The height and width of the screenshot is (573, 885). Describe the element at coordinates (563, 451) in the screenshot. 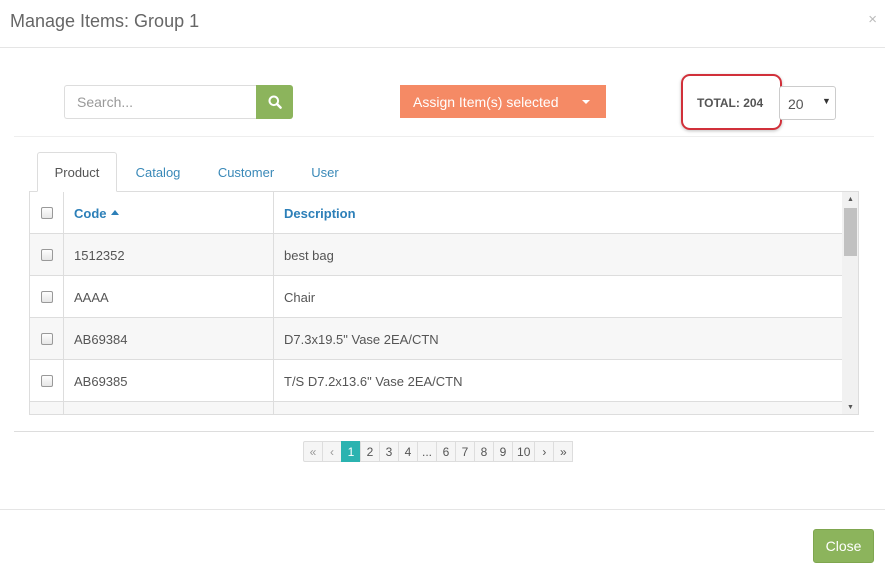

I see `last-page-button: »` at that location.